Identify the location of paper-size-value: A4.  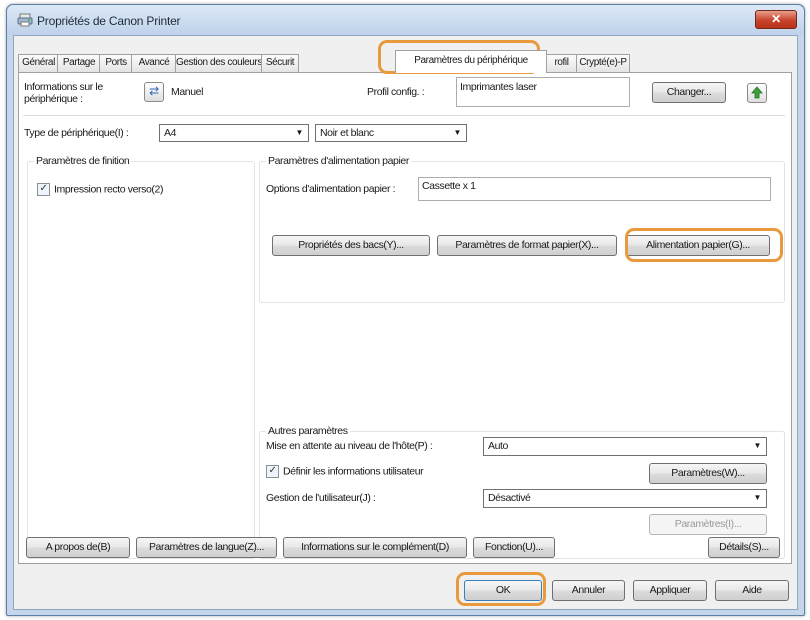
(170, 133).